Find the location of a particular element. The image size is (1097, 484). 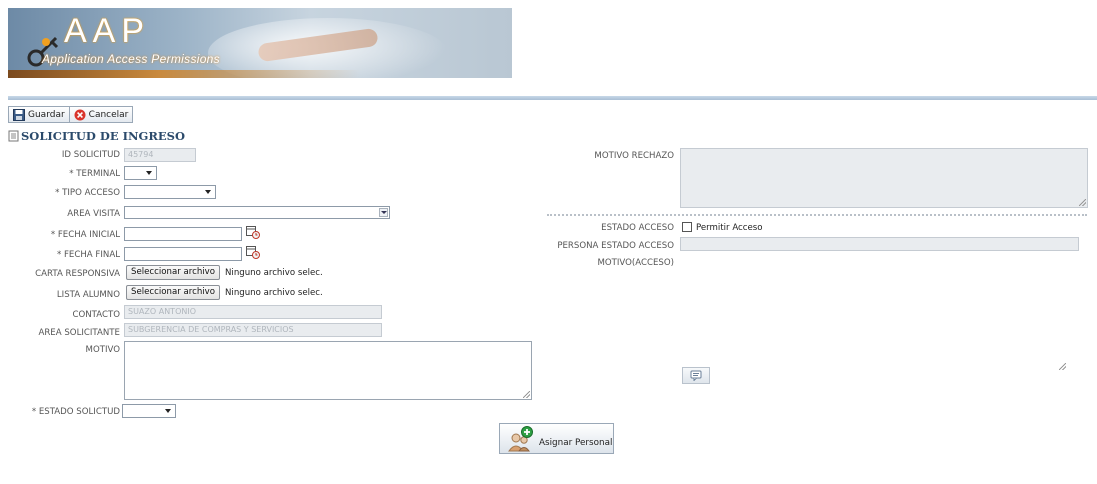

lista-alumno-label: LISTA ALUMNO is located at coordinates (88, 295).